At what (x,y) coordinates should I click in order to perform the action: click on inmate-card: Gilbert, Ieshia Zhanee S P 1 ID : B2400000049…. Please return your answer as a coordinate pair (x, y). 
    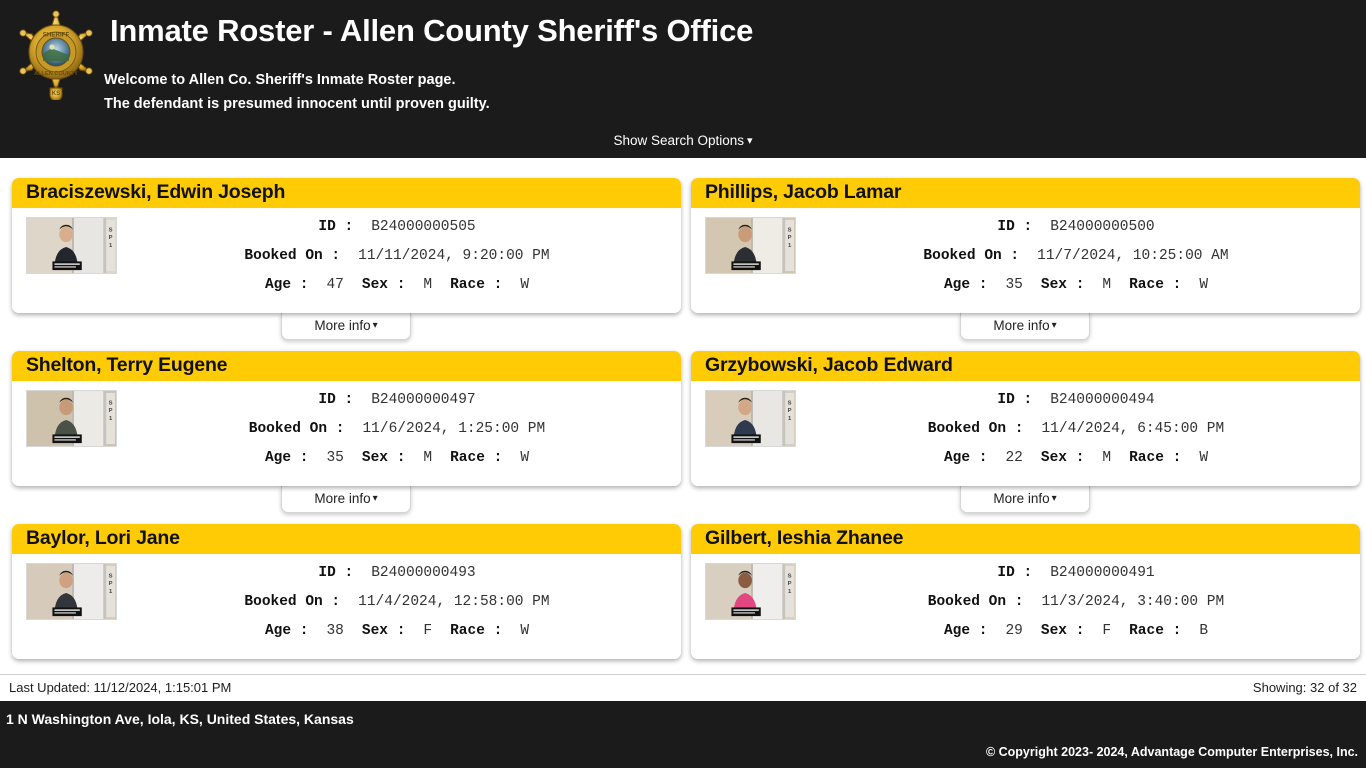
    Looking at the image, I should click on (1025, 591).